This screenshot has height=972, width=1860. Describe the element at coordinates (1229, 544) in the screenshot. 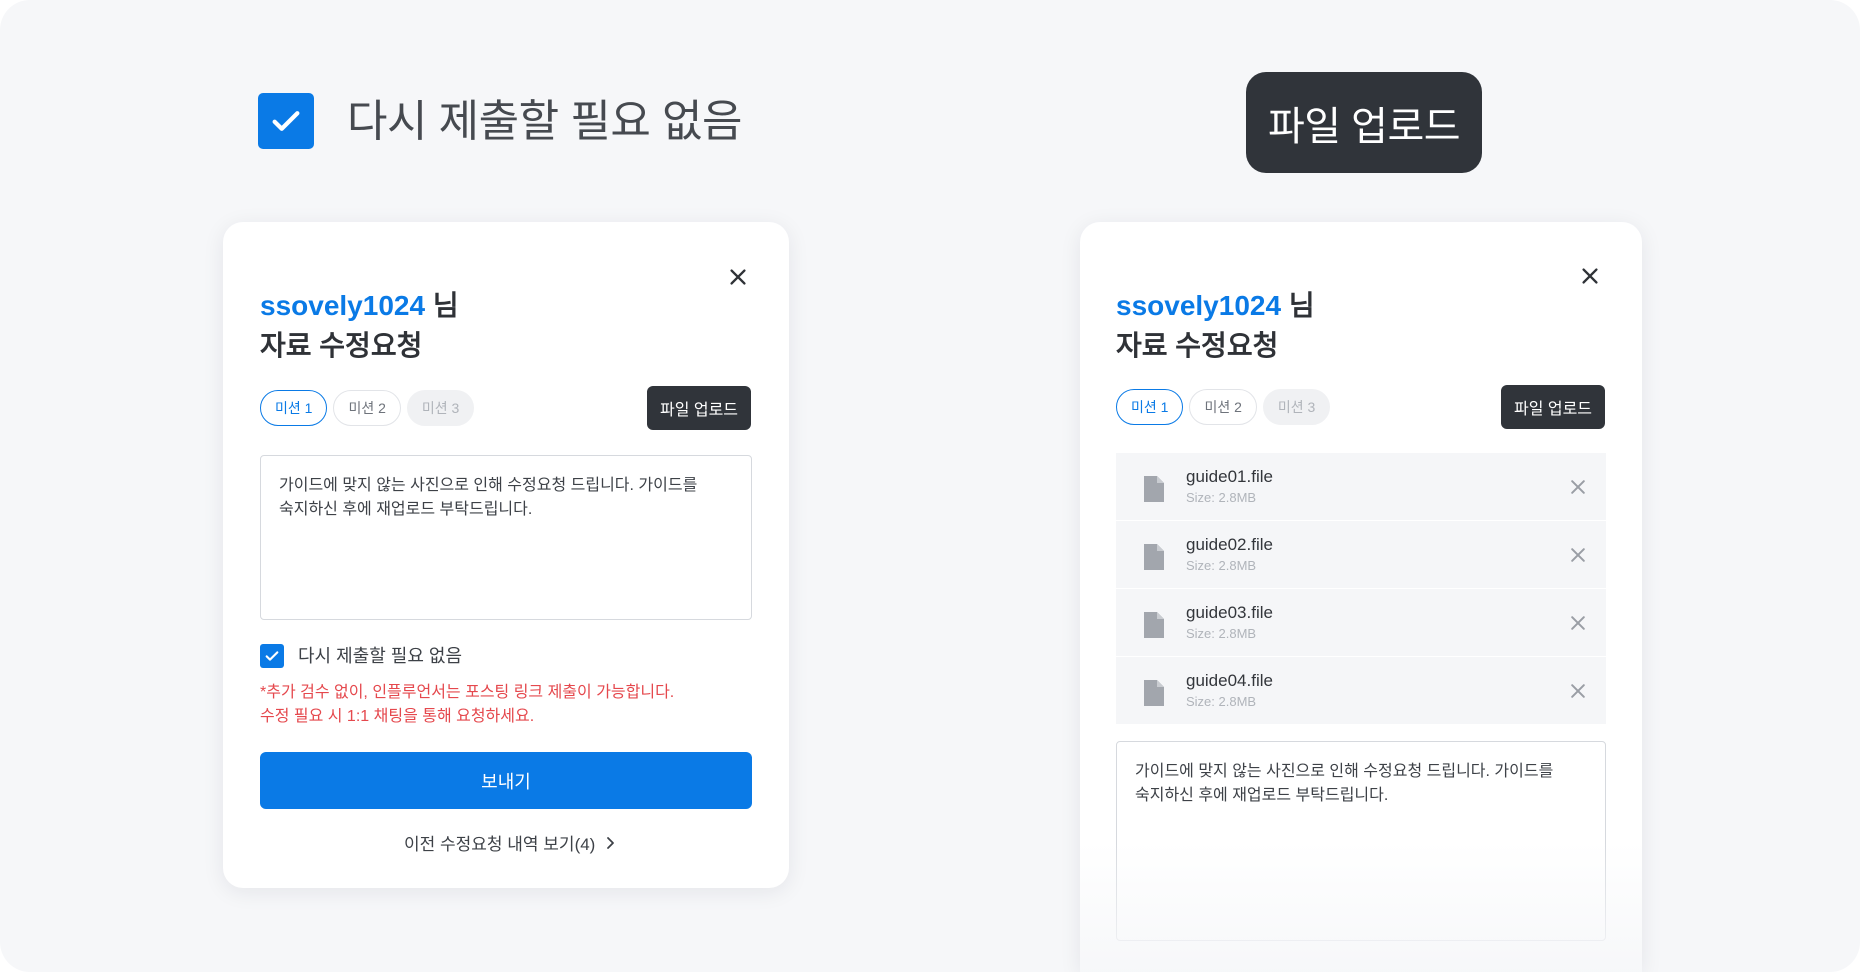

I see `file-name: guide02.file` at that location.